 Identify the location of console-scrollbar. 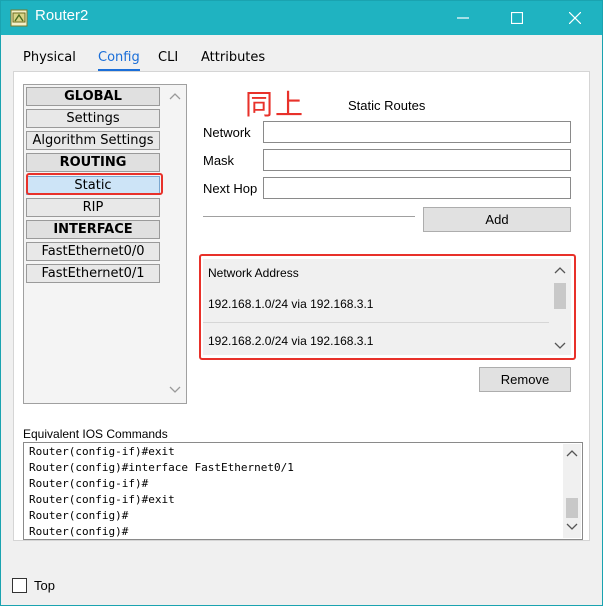
(572, 491).